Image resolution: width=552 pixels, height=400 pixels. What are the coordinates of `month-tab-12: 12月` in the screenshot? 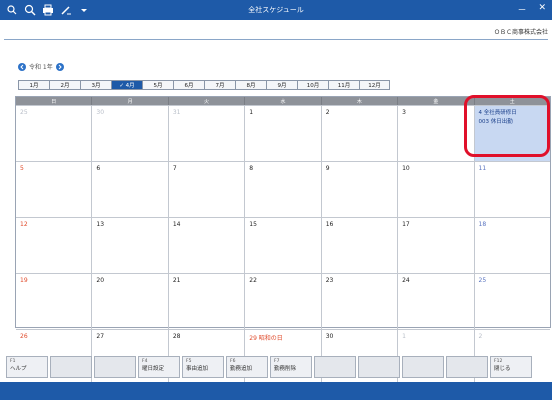 It's located at (374, 85).